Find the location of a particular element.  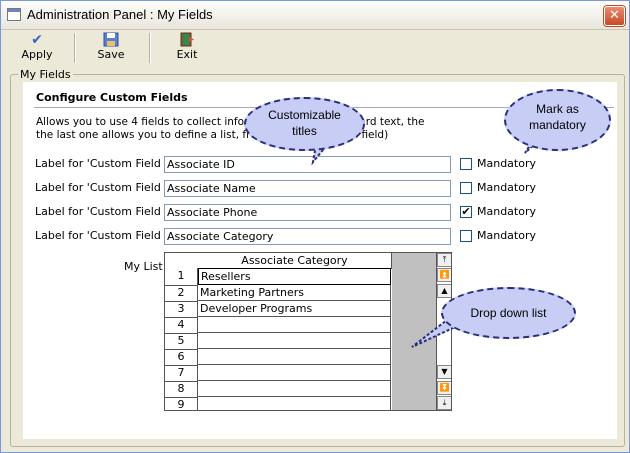

drop-down-list-callout: Drop down list is located at coordinates (508, 313).